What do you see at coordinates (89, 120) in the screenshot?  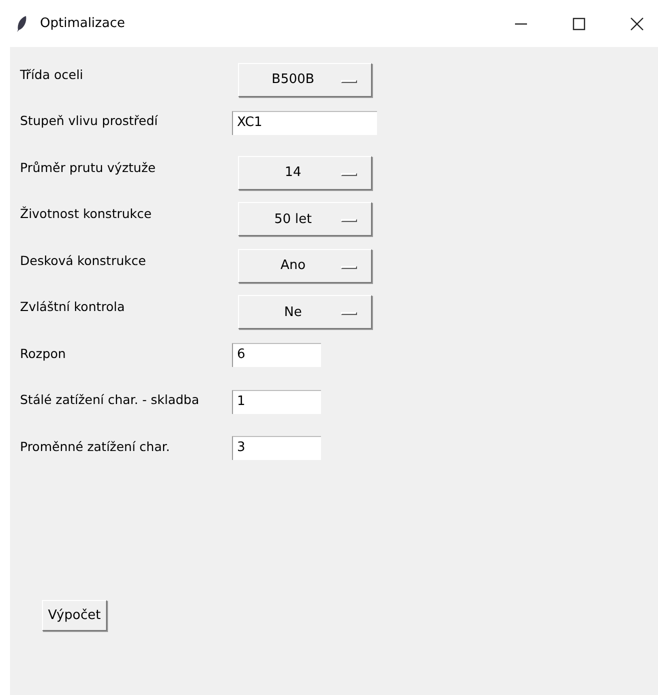 I see `field-label: Stupeň vlivu prostředí` at bounding box center [89, 120].